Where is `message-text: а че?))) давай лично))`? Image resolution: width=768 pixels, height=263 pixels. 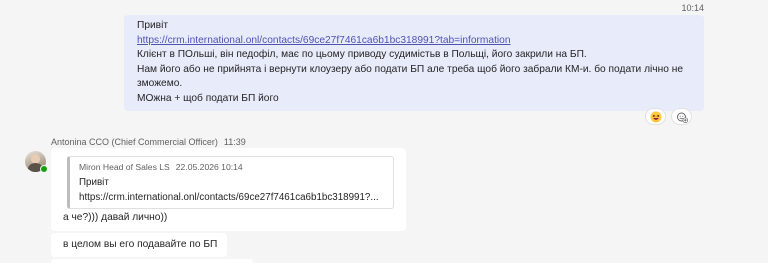 message-text: а че?))) давай лично)) is located at coordinates (115, 217).